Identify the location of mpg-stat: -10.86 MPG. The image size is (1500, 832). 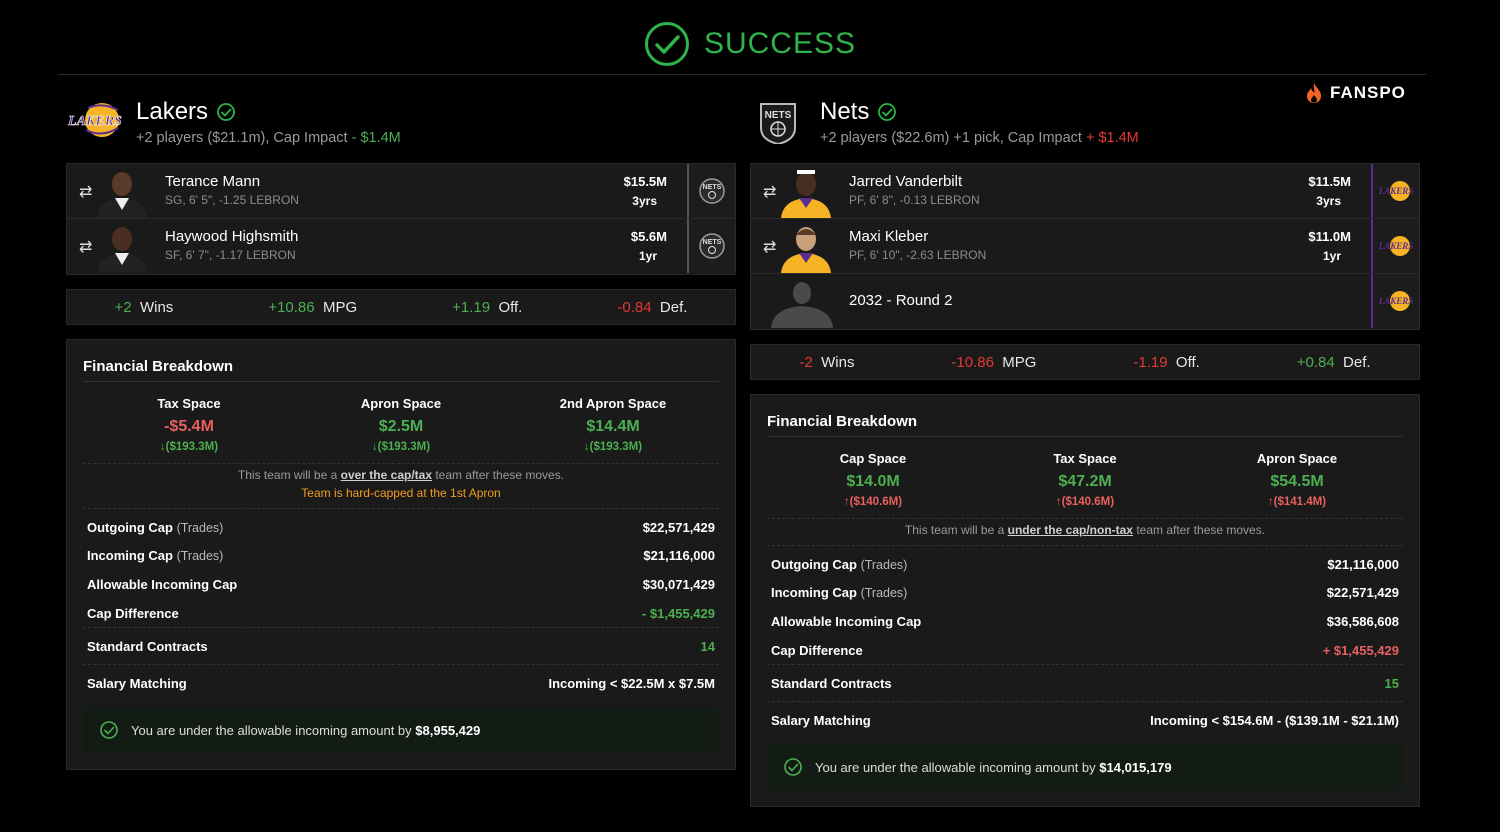
(994, 362).